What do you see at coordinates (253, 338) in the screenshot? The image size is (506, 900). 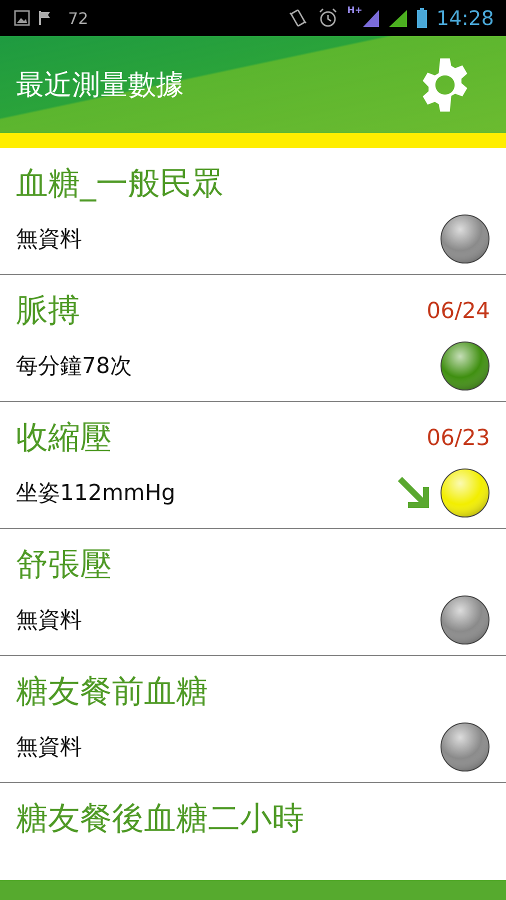 I see `measurement-item: 脈搏 06/24 每分鐘78次` at bounding box center [253, 338].